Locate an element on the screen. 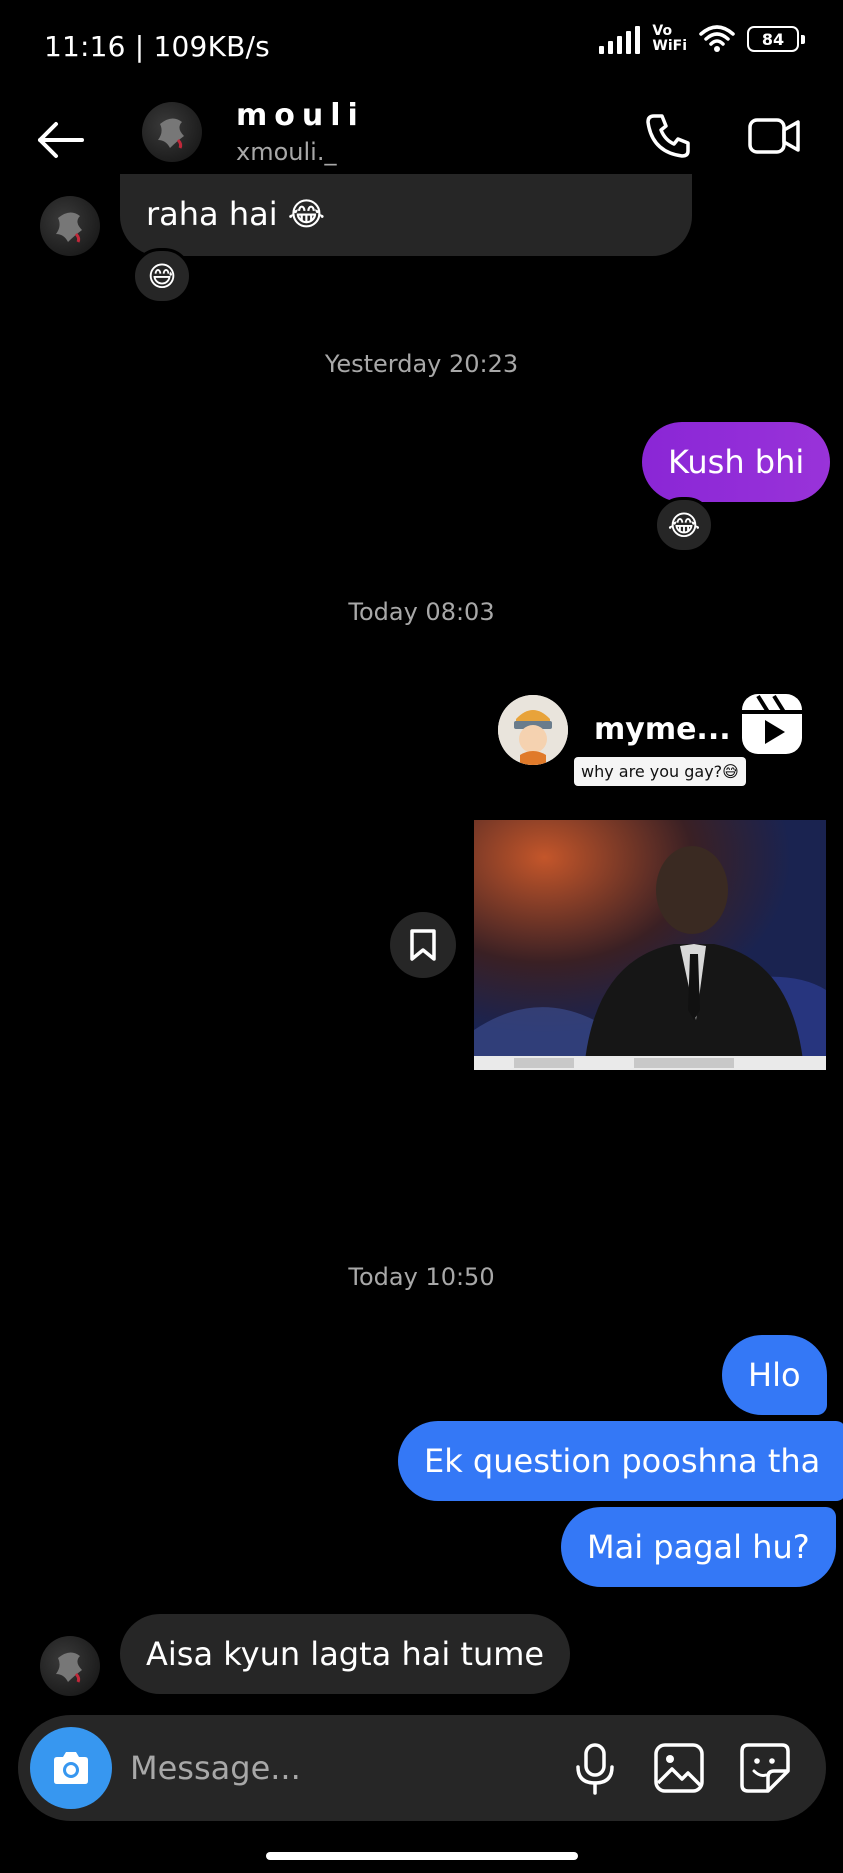 The height and width of the screenshot is (1873, 843). bookmark-icon is located at coordinates (423, 945).